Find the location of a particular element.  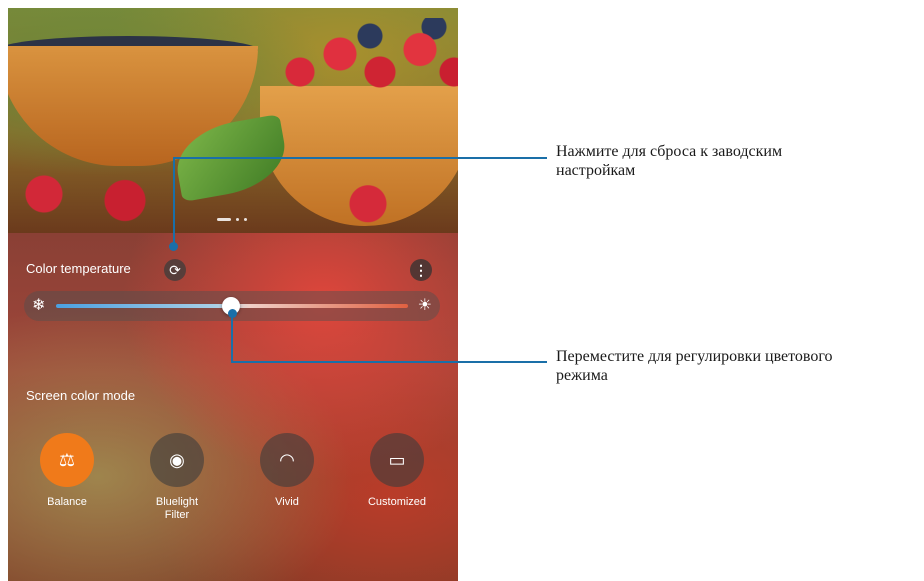

loose-raspberries is located at coordinates (233, 200).